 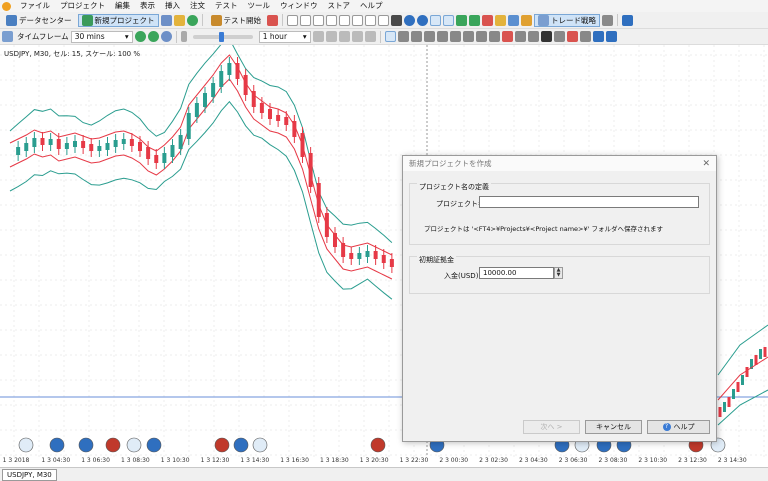 What do you see at coordinates (567, 20) in the screenshot?
I see `trade-strategy-button: トレード戦略` at bounding box center [567, 20].